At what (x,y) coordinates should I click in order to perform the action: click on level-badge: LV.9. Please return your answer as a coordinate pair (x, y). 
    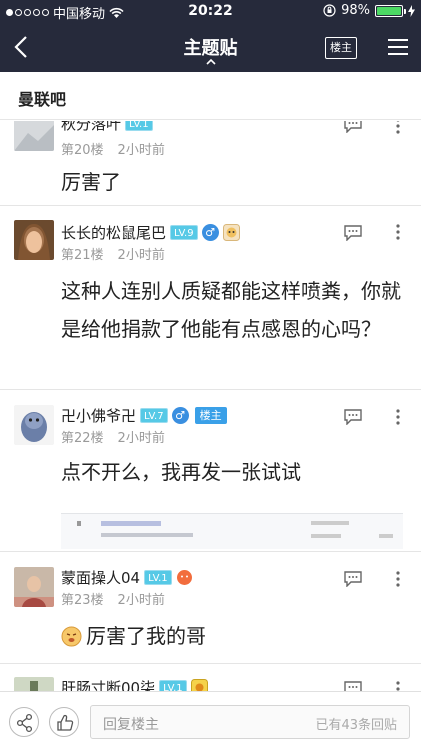
    Looking at the image, I should click on (184, 232).